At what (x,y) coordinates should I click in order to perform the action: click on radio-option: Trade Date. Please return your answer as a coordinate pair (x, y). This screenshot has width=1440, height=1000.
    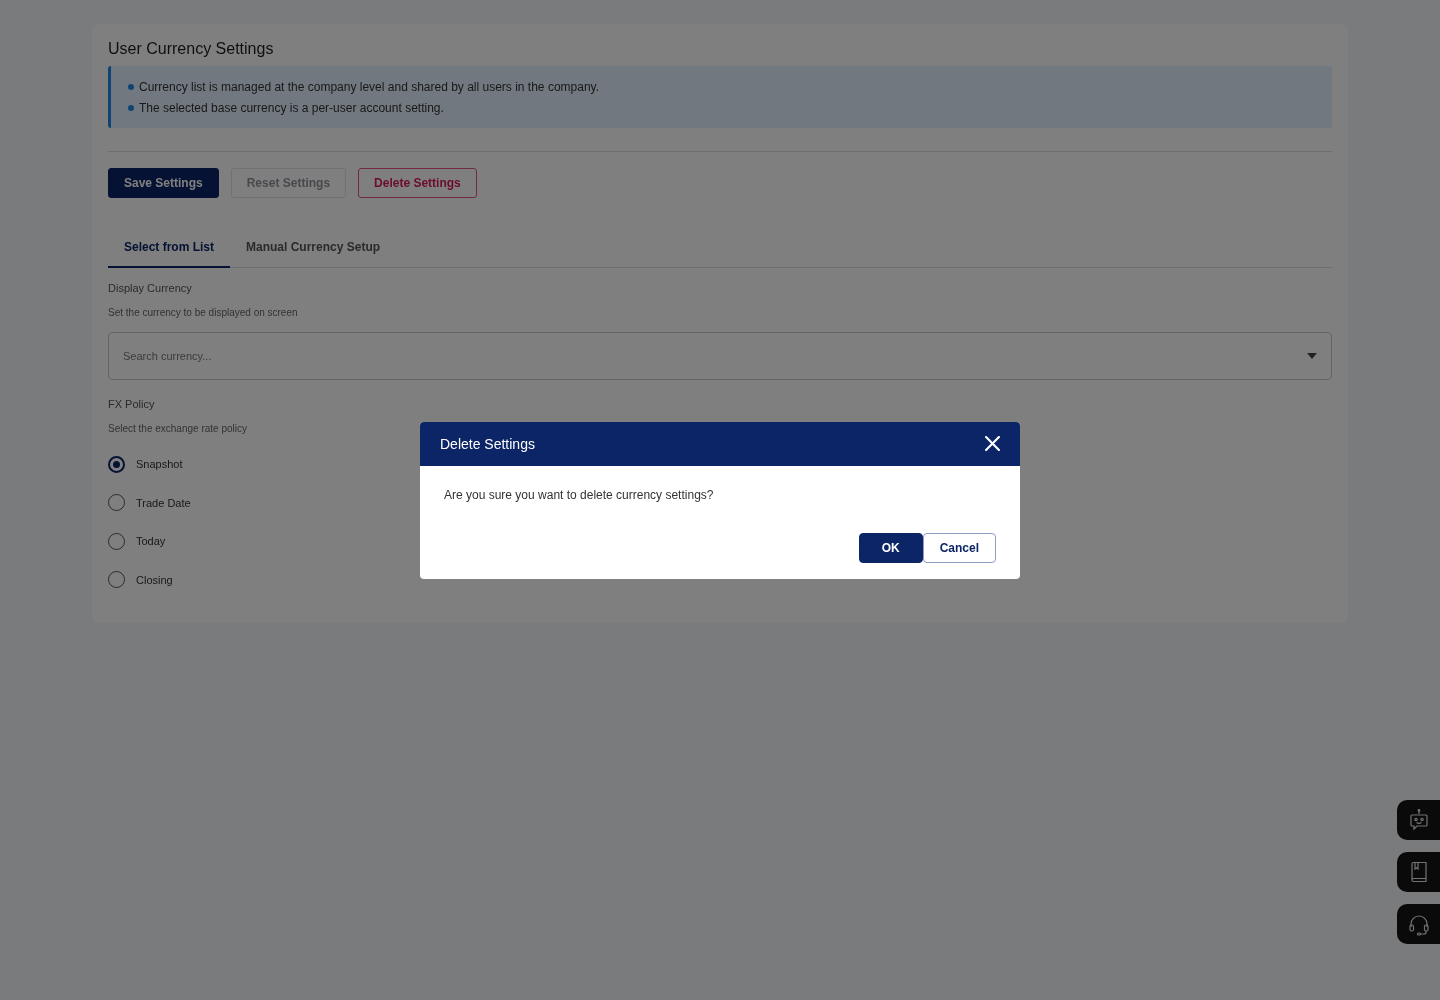
    Looking at the image, I should click on (149, 502).